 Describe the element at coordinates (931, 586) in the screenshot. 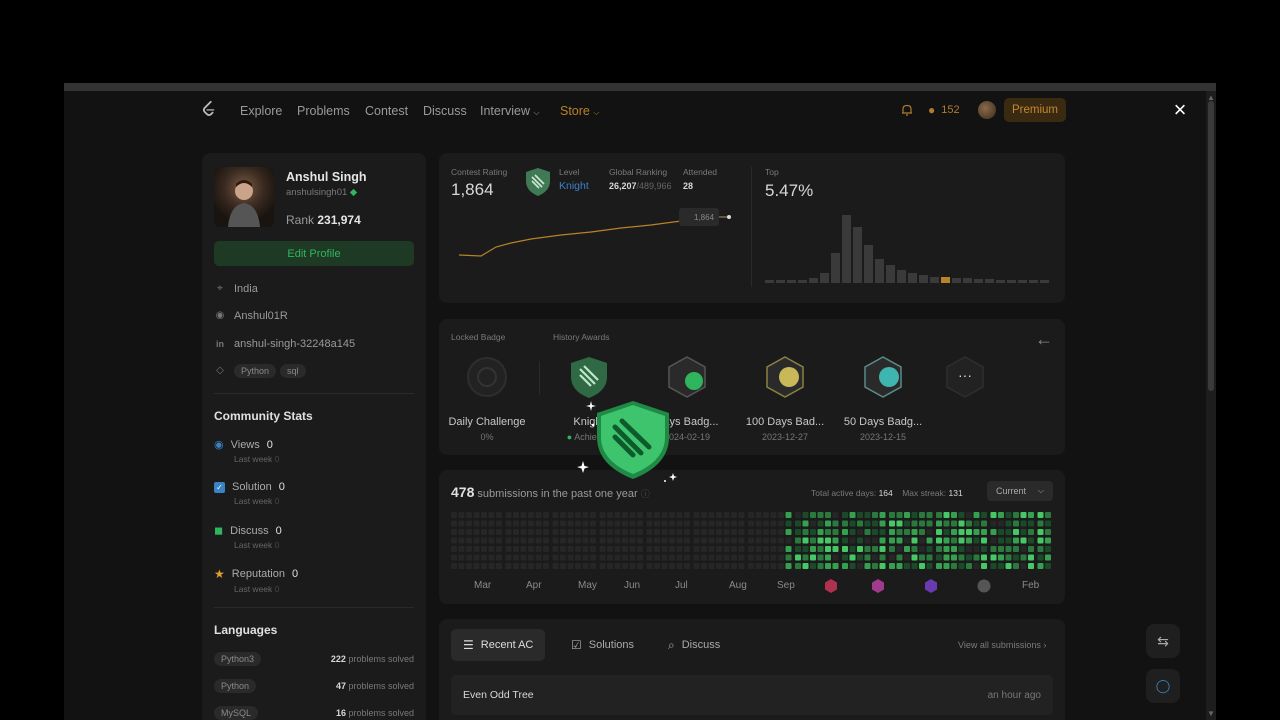

I see `monthly-badge-icon` at that location.